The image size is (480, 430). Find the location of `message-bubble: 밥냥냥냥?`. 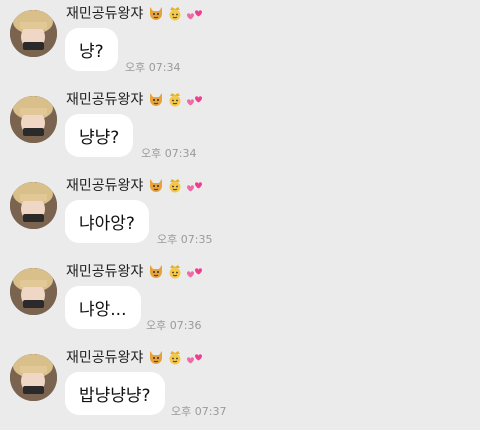

message-bubble: 밥냥냥냥? is located at coordinates (115, 393).